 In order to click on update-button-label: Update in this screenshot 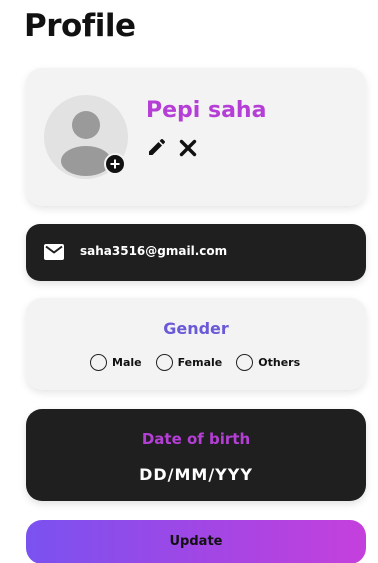, I will do `click(196, 541)`.